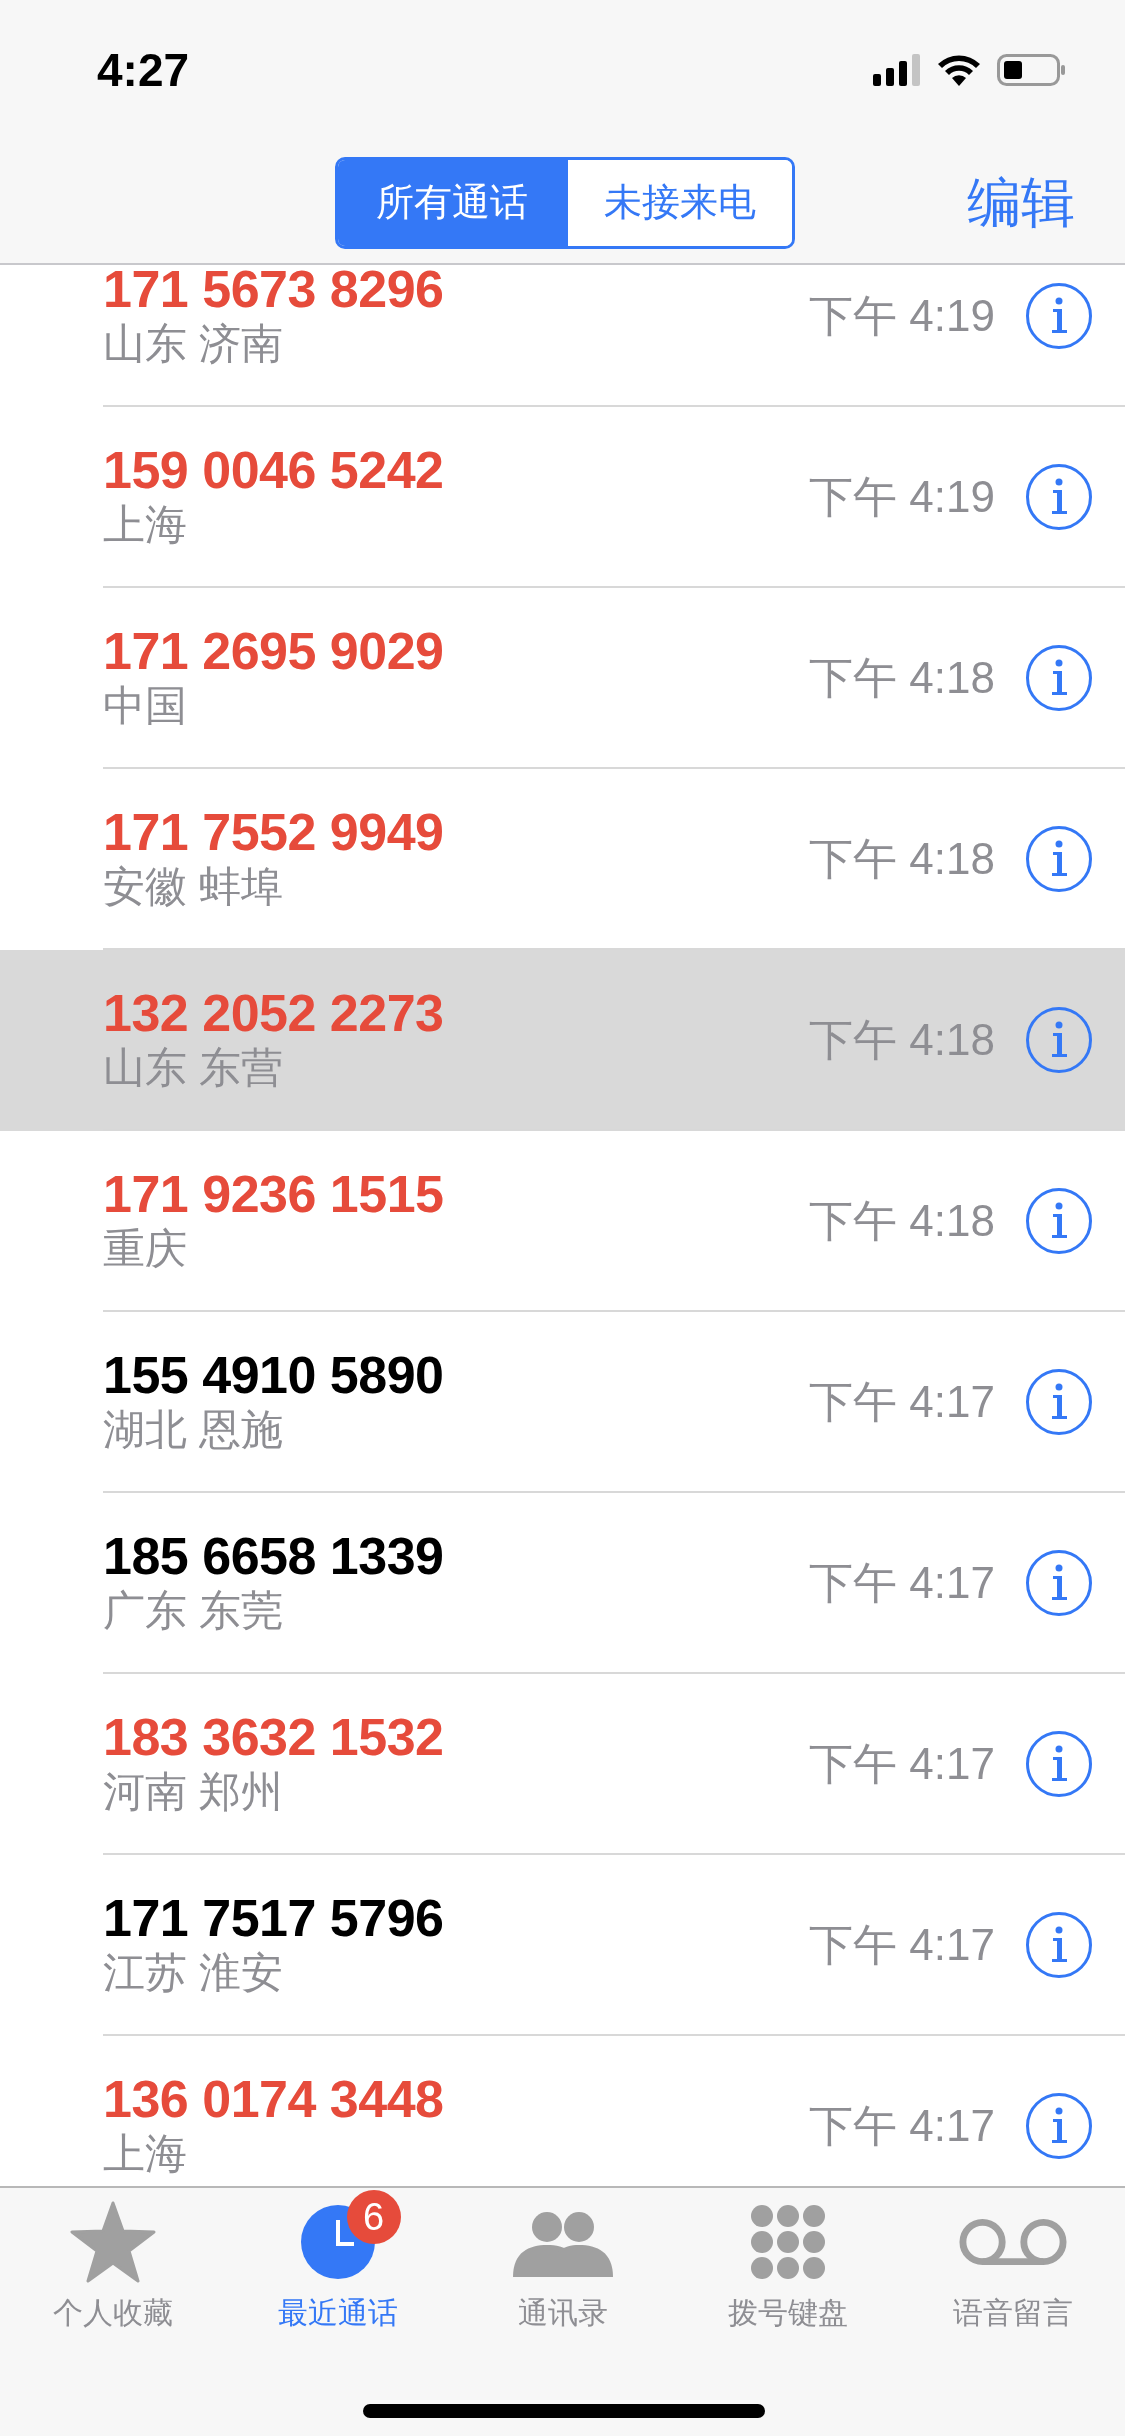 The height and width of the screenshot is (2436, 1125). What do you see at coordinates (1012, 2242) in the screenshot?
I see `voicemail-icon` at bounding box center [1012, 2242].